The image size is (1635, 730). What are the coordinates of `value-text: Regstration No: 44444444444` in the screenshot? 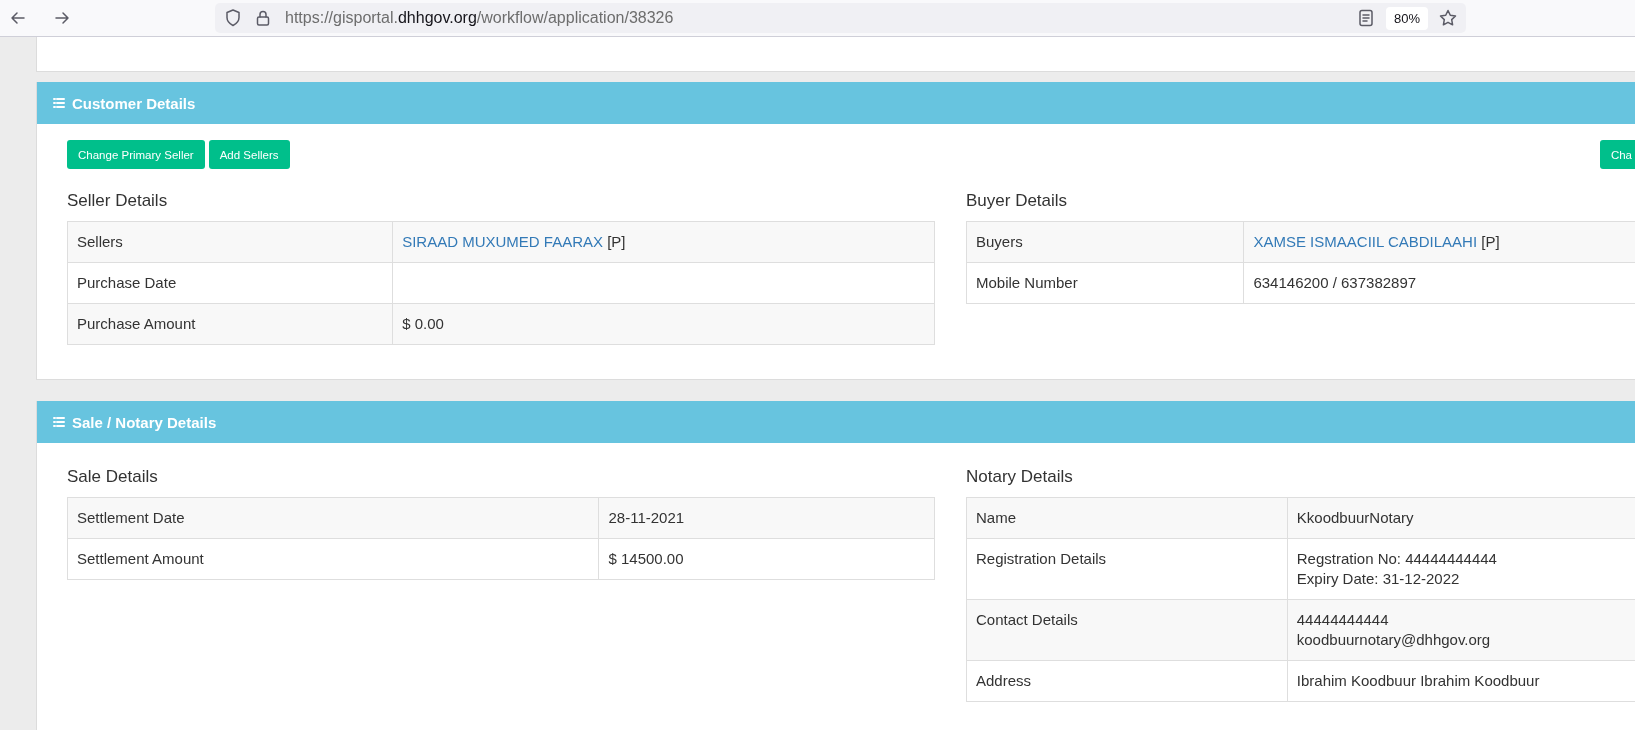 It's located at (1397, 559).